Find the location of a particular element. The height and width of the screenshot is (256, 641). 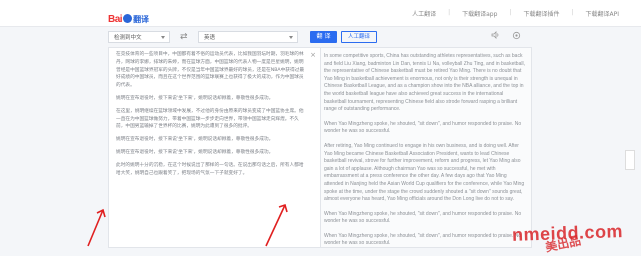

translate-toolbar: 检测到中文 ⇄ 英语 翻 译 人工翻译 is located at coordinates (321, 38).